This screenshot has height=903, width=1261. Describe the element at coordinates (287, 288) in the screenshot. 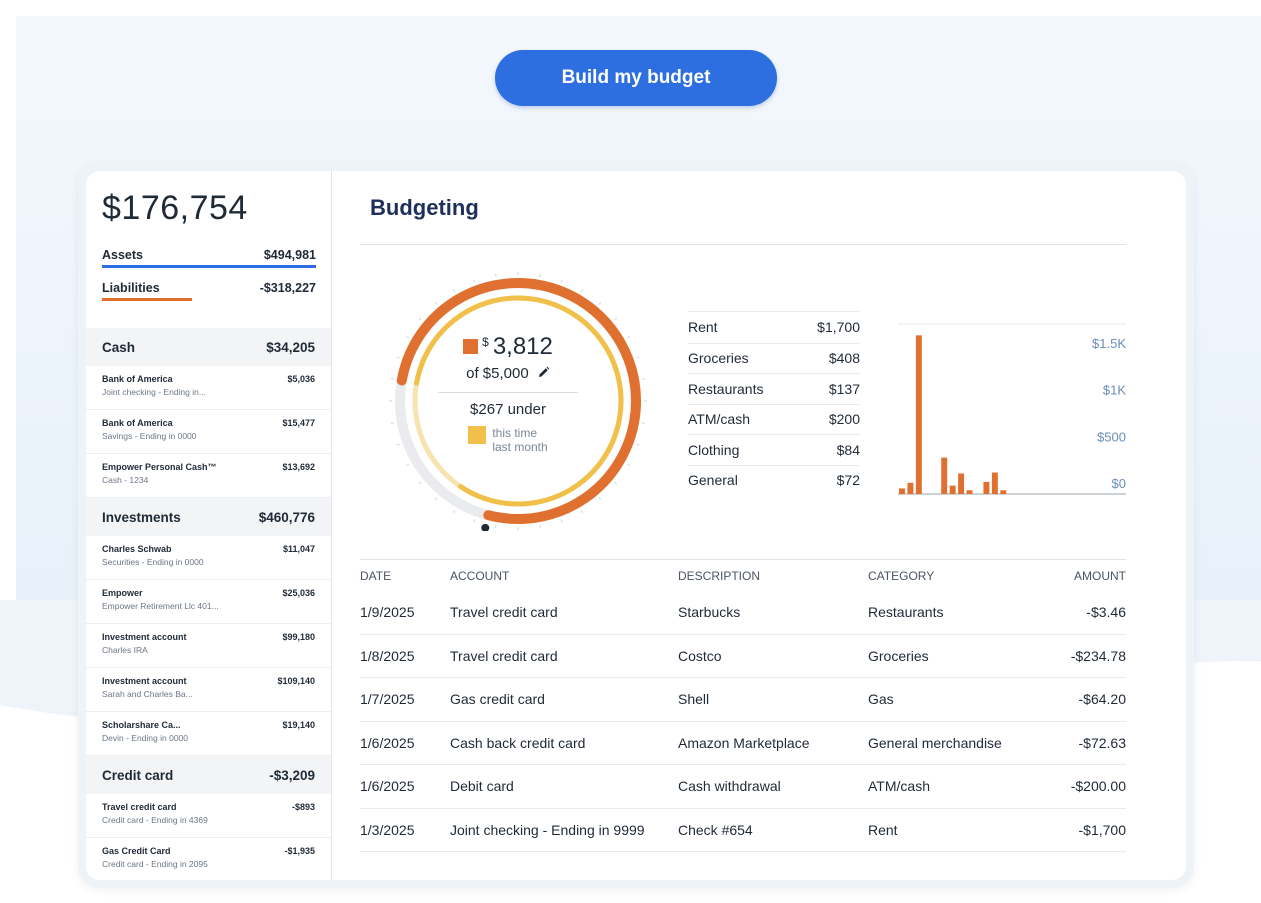

I see `liabilities-value: -$318,227` at that location.